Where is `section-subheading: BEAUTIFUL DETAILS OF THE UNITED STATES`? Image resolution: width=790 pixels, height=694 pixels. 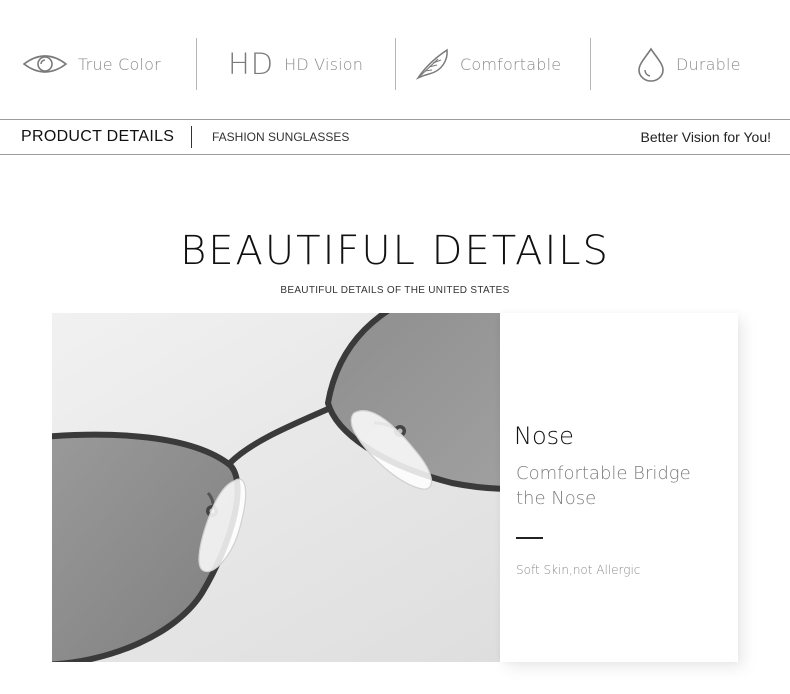
section-subheading: BEAUTIFUL DETAILS OF THE UNITED STATES is located at coordinates (395, 290).